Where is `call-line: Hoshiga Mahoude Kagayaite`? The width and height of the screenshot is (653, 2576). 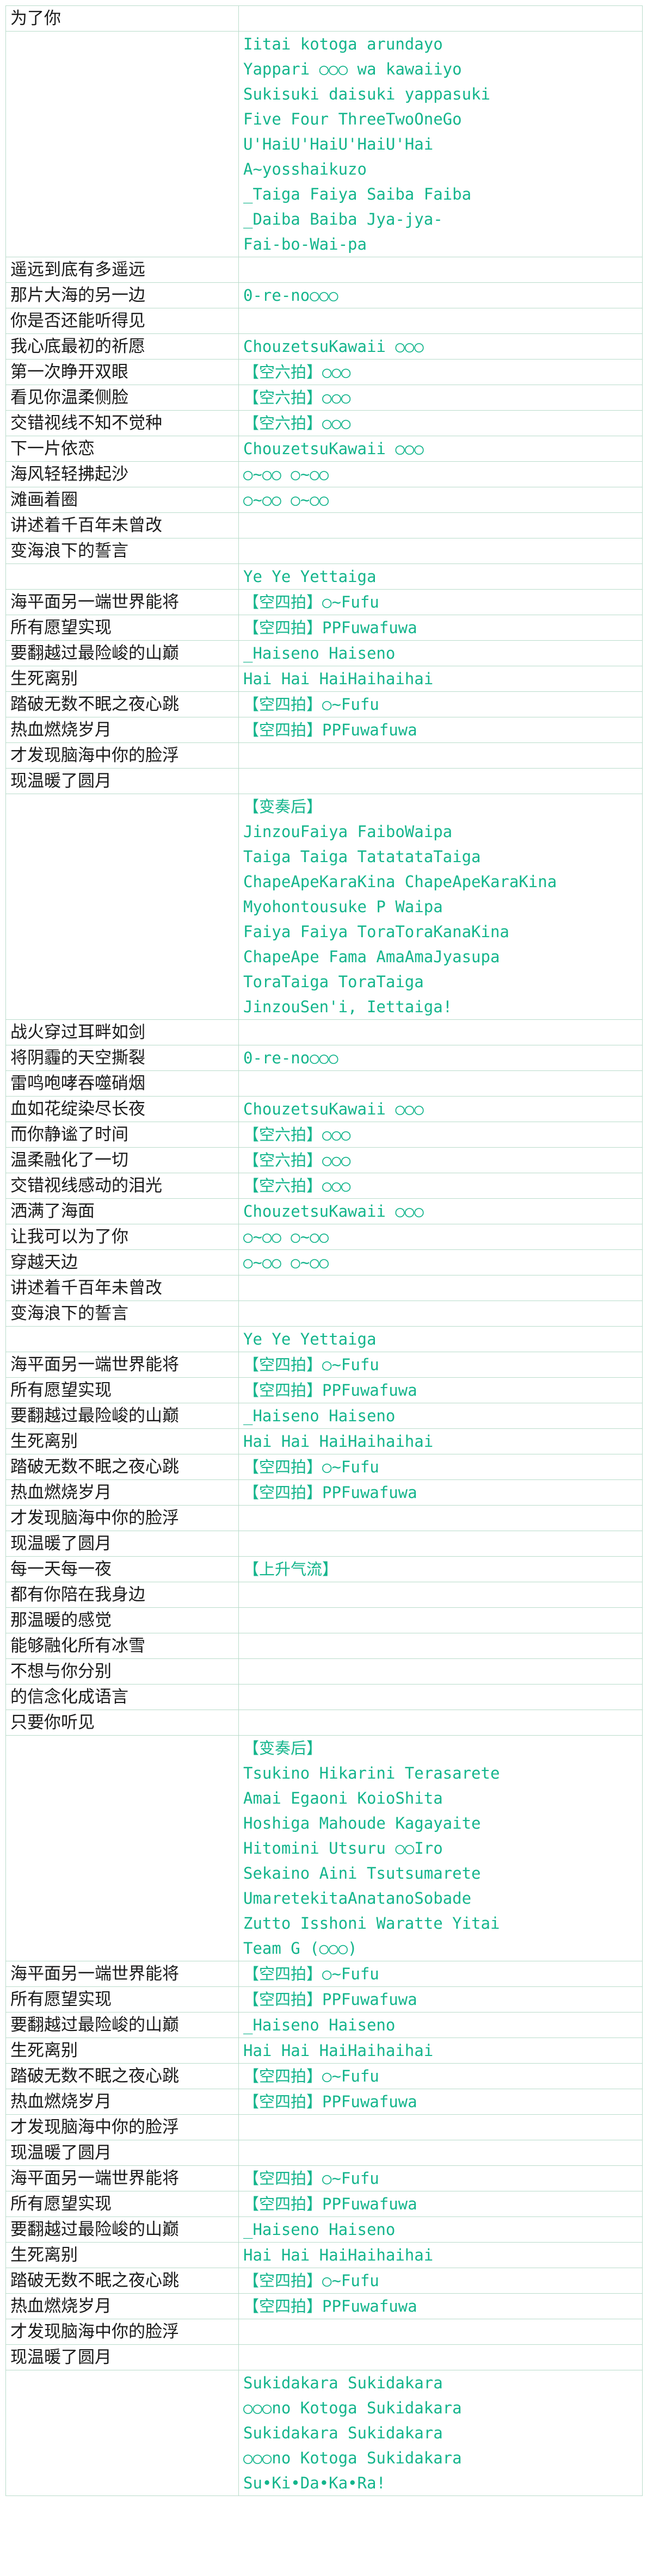
call-line: Hoshiga Mahoude Kagayaite is located at coordinates (362, 1823).